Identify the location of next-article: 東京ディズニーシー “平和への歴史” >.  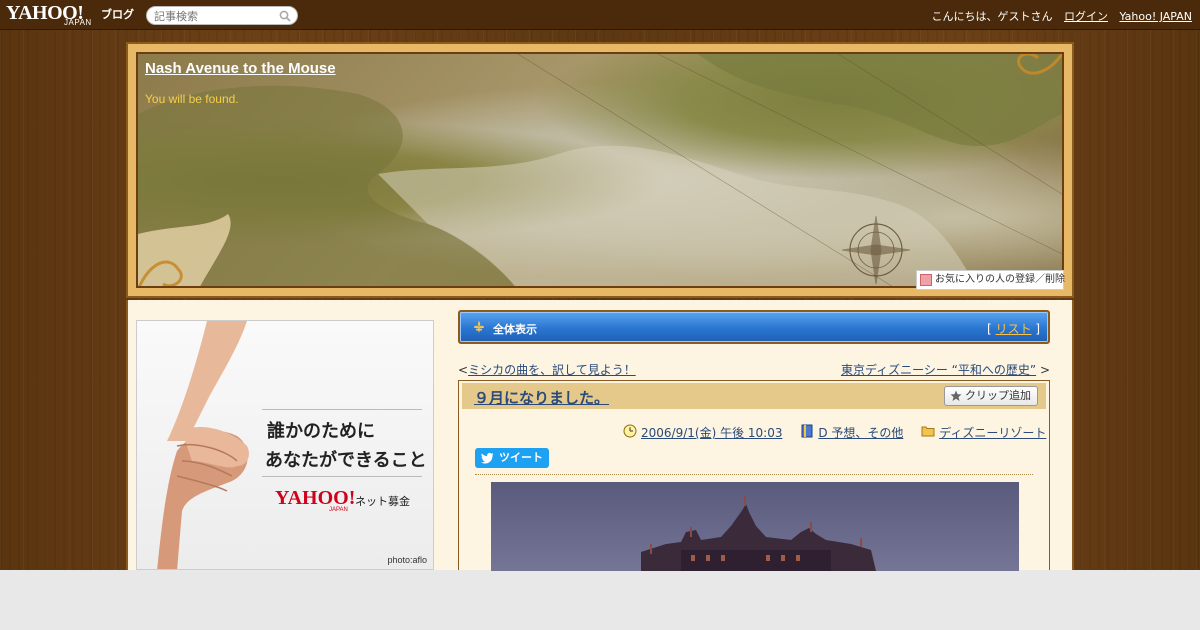
(945, 369).